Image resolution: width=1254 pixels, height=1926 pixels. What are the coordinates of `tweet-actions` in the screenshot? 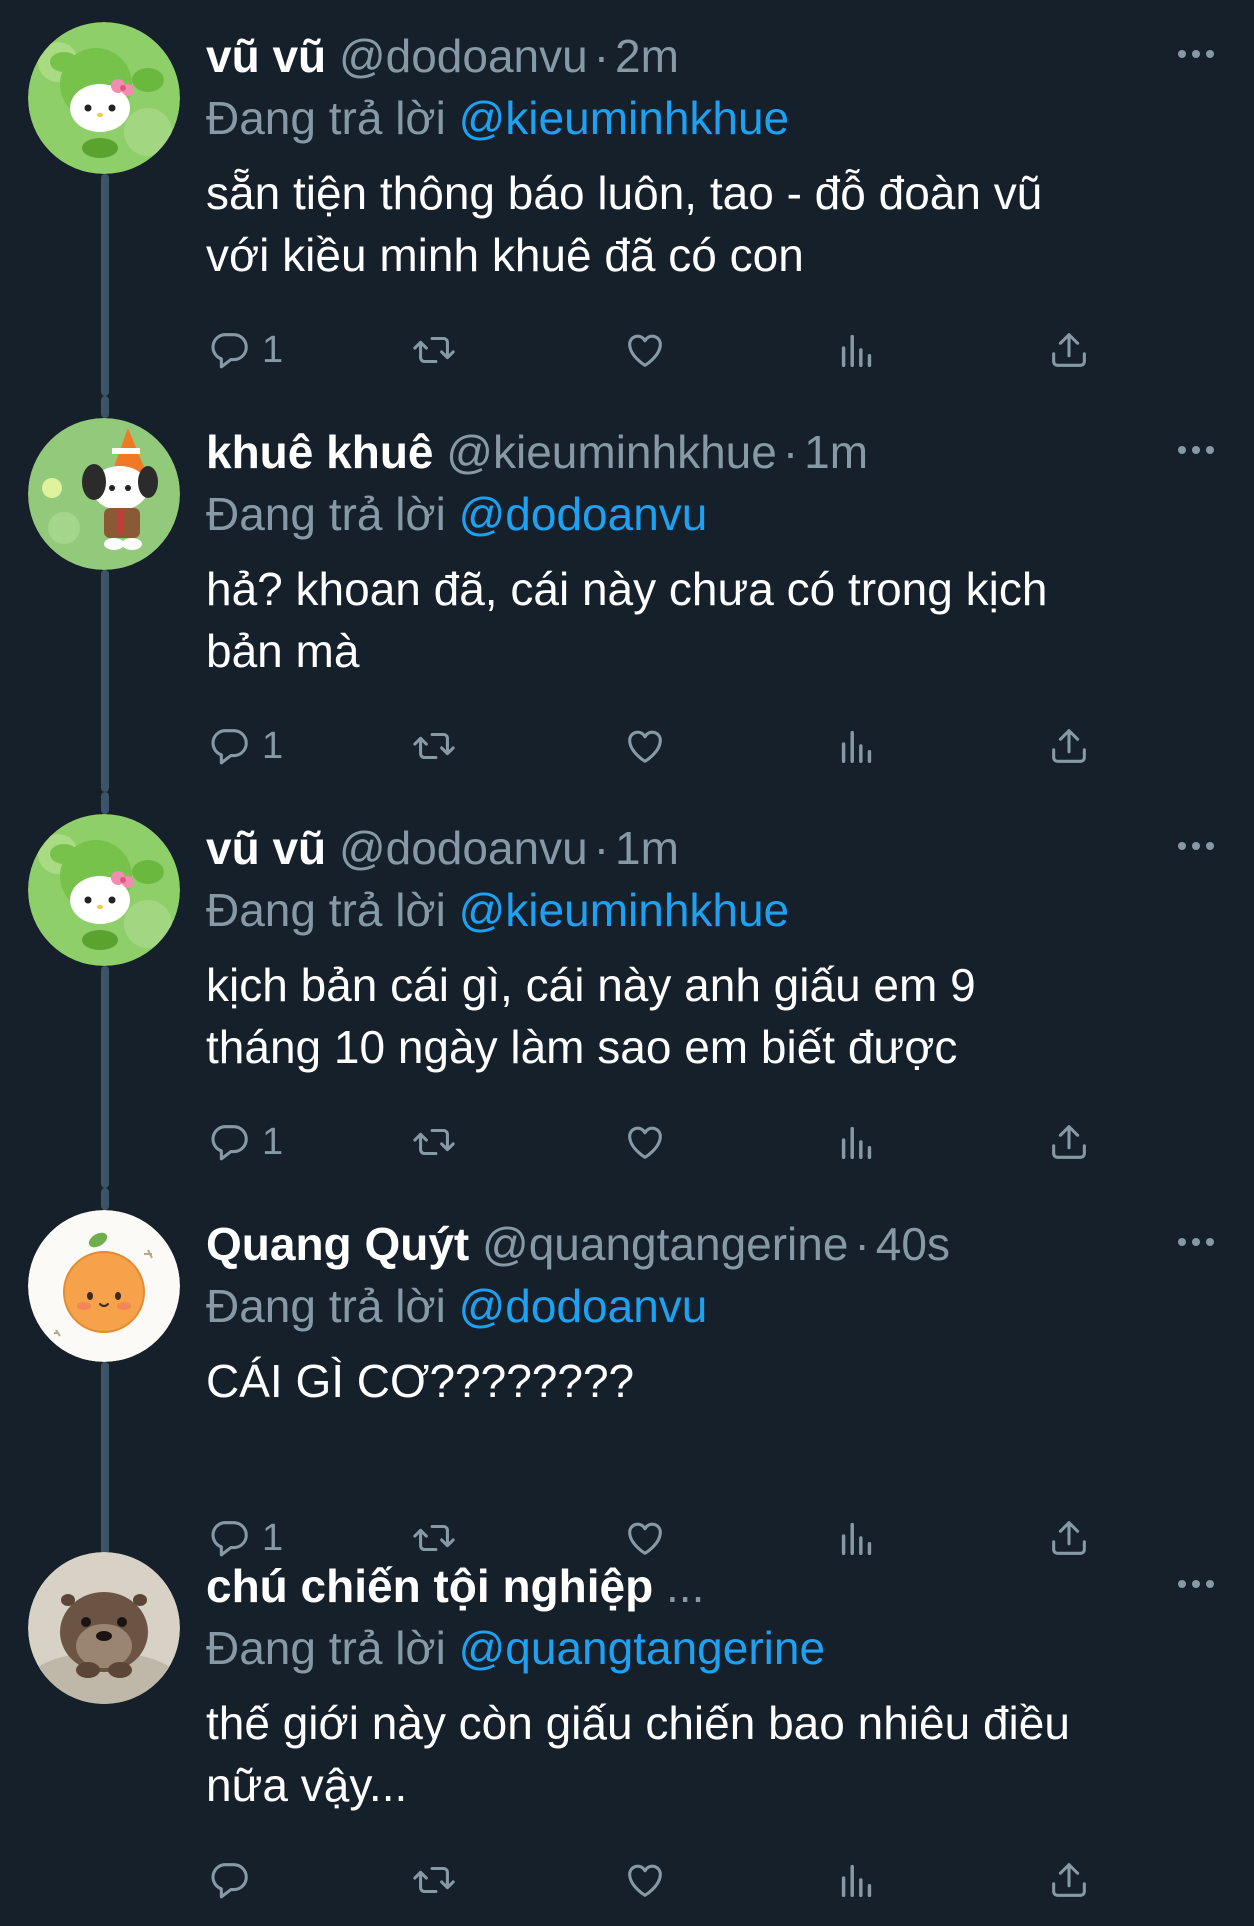 It's located at (646, 1880).